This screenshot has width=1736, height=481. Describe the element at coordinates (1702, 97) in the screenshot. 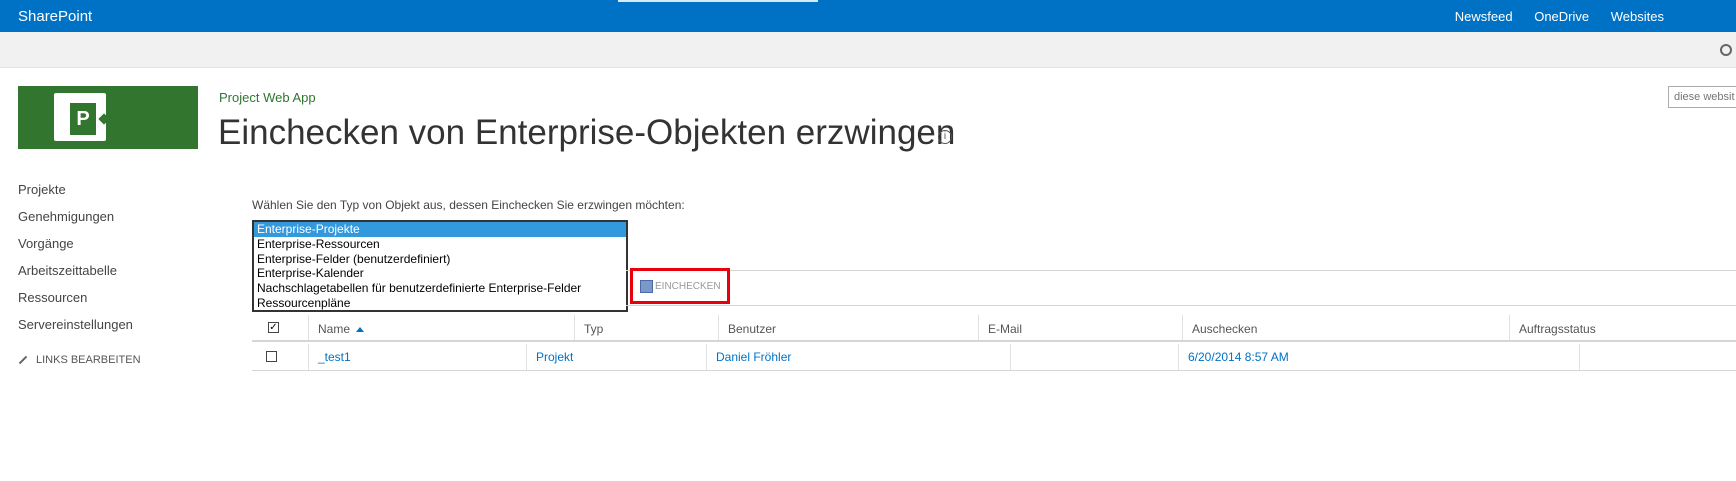

I see `search-input` at that location.